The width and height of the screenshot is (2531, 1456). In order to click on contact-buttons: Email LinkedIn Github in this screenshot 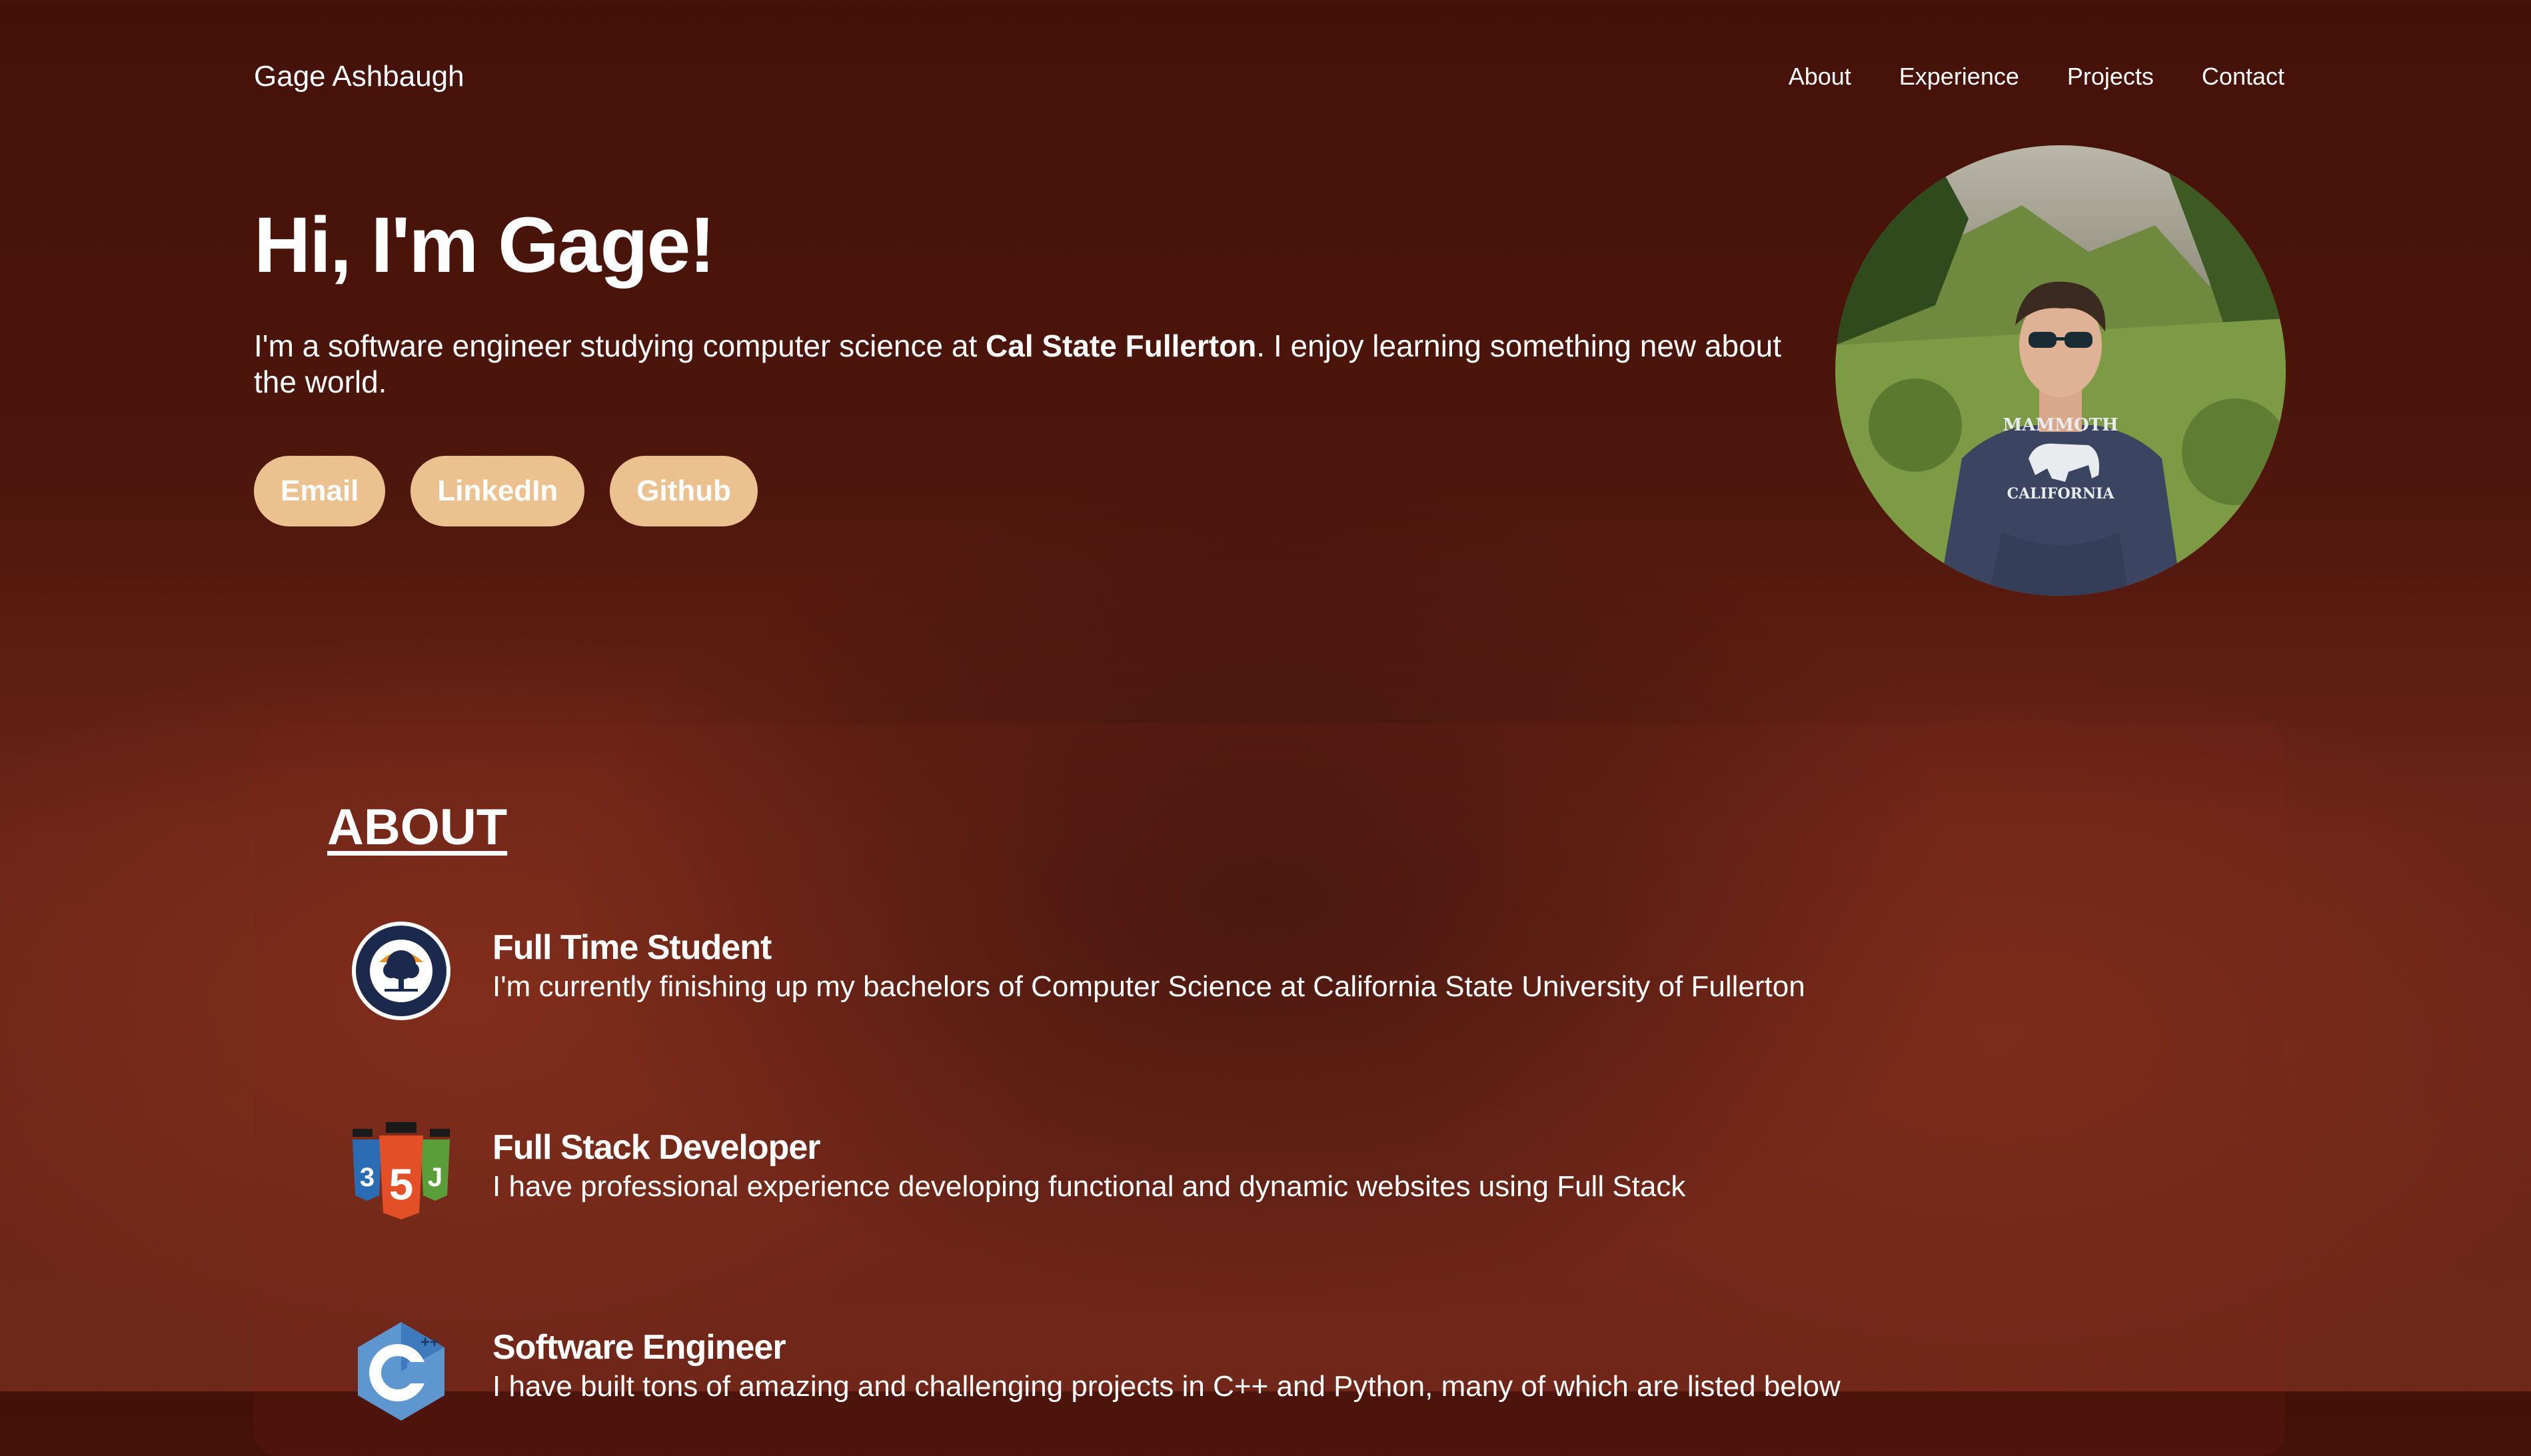, I will do `click(506, 491)`.